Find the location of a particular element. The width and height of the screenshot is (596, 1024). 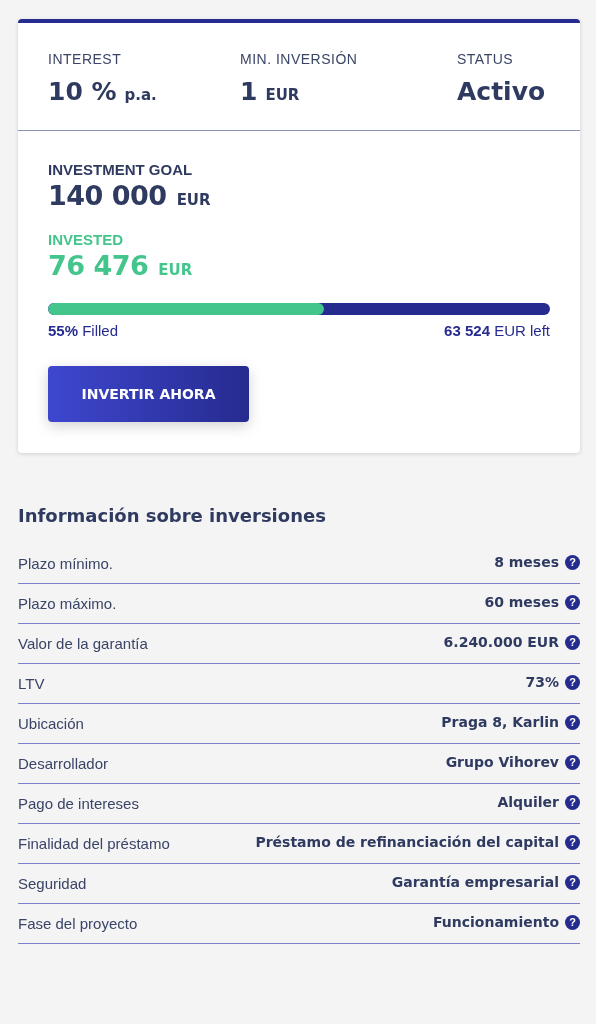

stat-value: 1 is located at coordinates (249, 91).